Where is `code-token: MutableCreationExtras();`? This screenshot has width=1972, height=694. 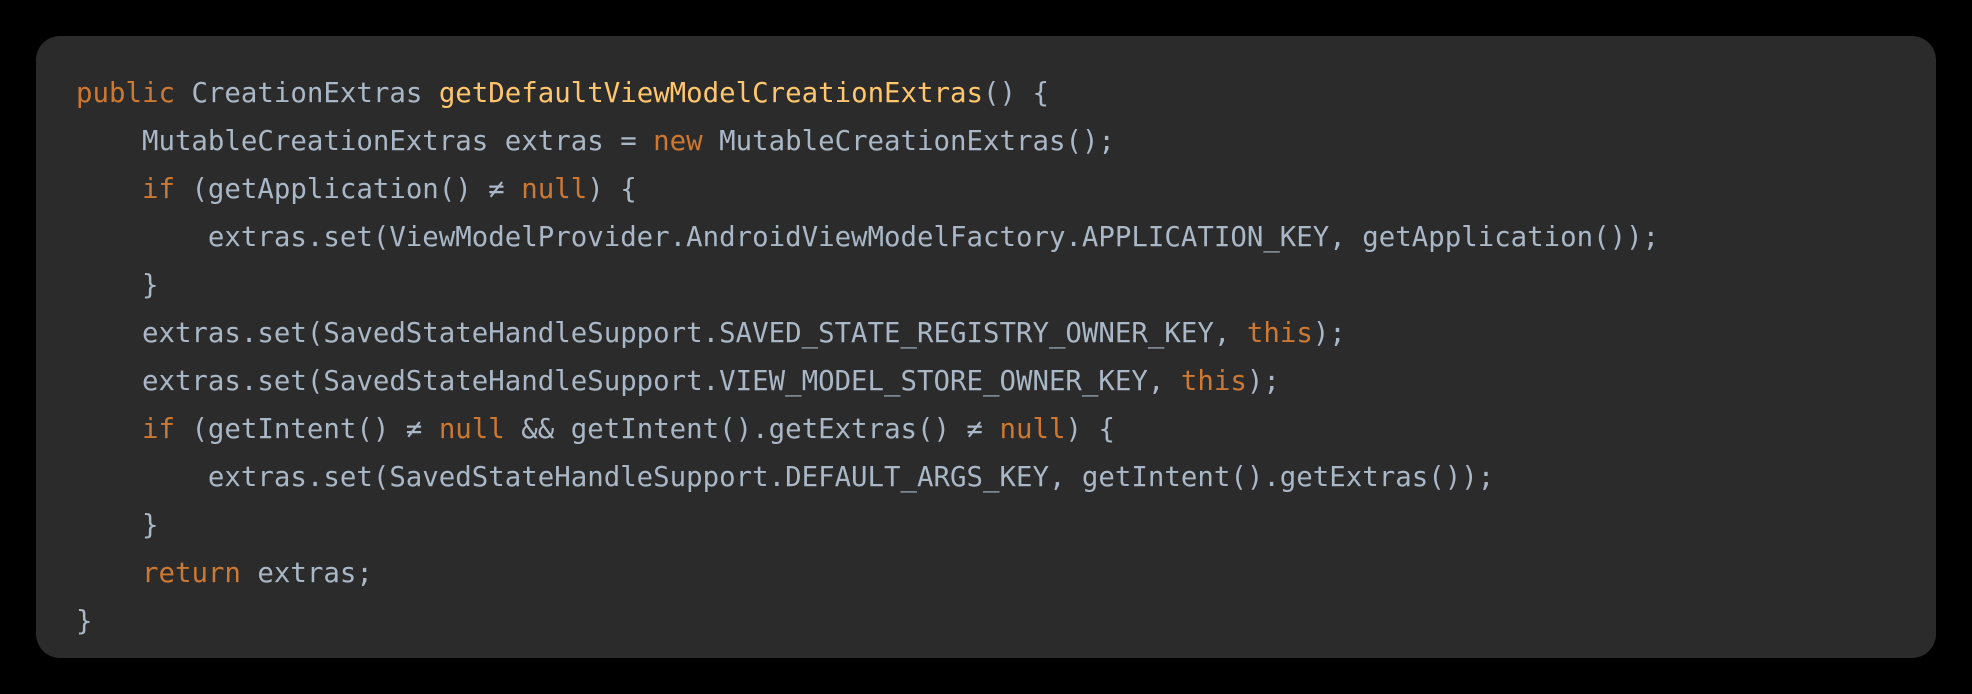 code-token: MutableCreationExtras(); is located at coordinates (908, 141).